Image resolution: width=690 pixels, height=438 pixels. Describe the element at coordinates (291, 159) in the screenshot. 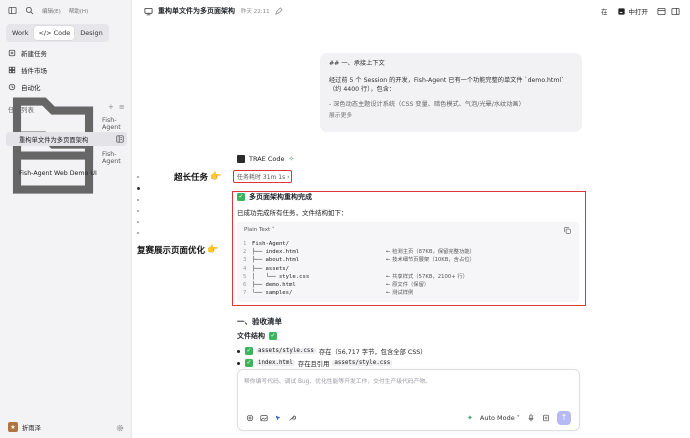

I see `sparkle-icon: ✧` at that location.